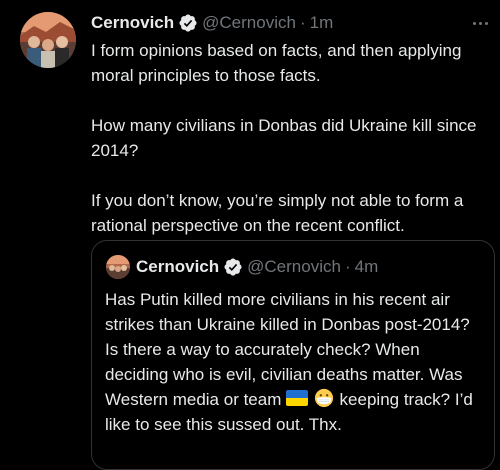 The height and width of the screenshot is (470, 500). Describe the element at coordinates (480, 23) in the screenshot. I see `more-options-icon` at that location.